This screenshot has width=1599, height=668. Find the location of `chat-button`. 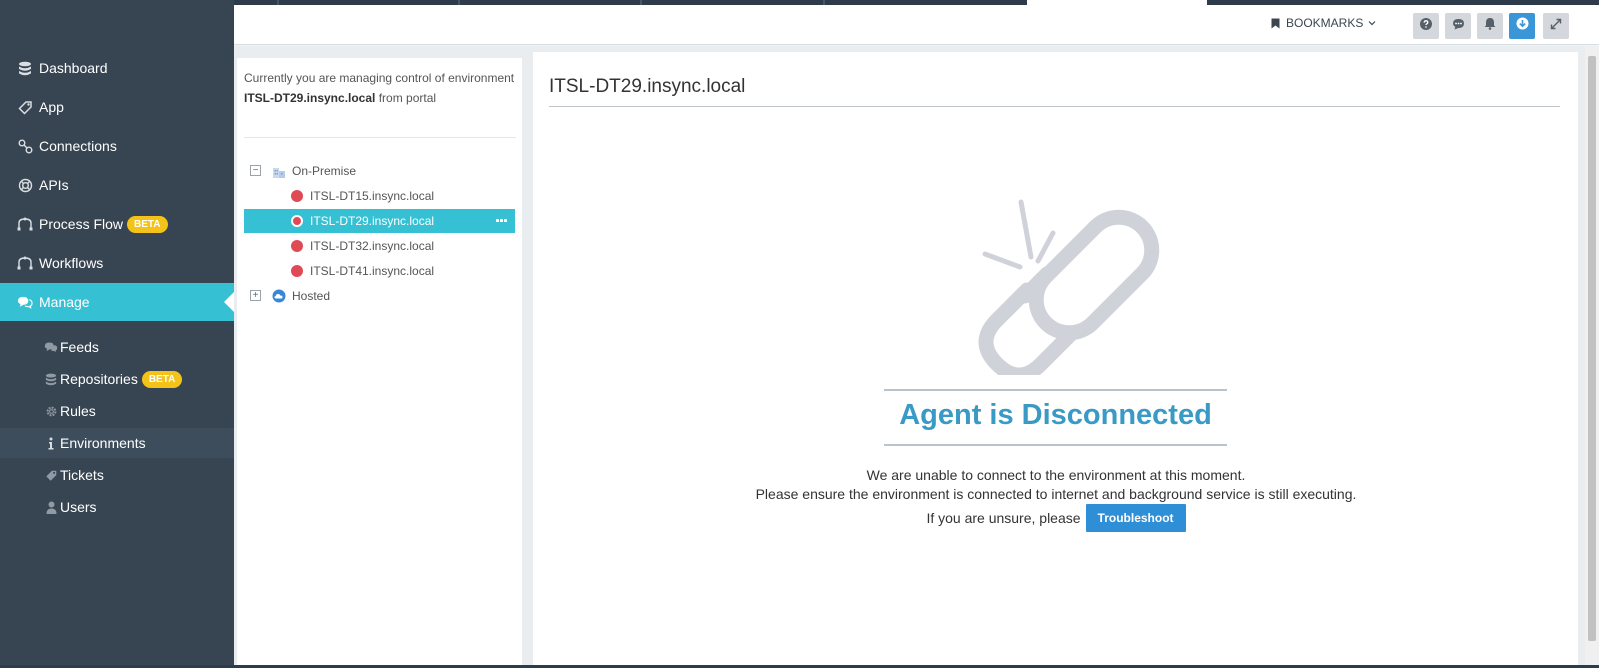

chat-button is located at coordinates (1458, 26).